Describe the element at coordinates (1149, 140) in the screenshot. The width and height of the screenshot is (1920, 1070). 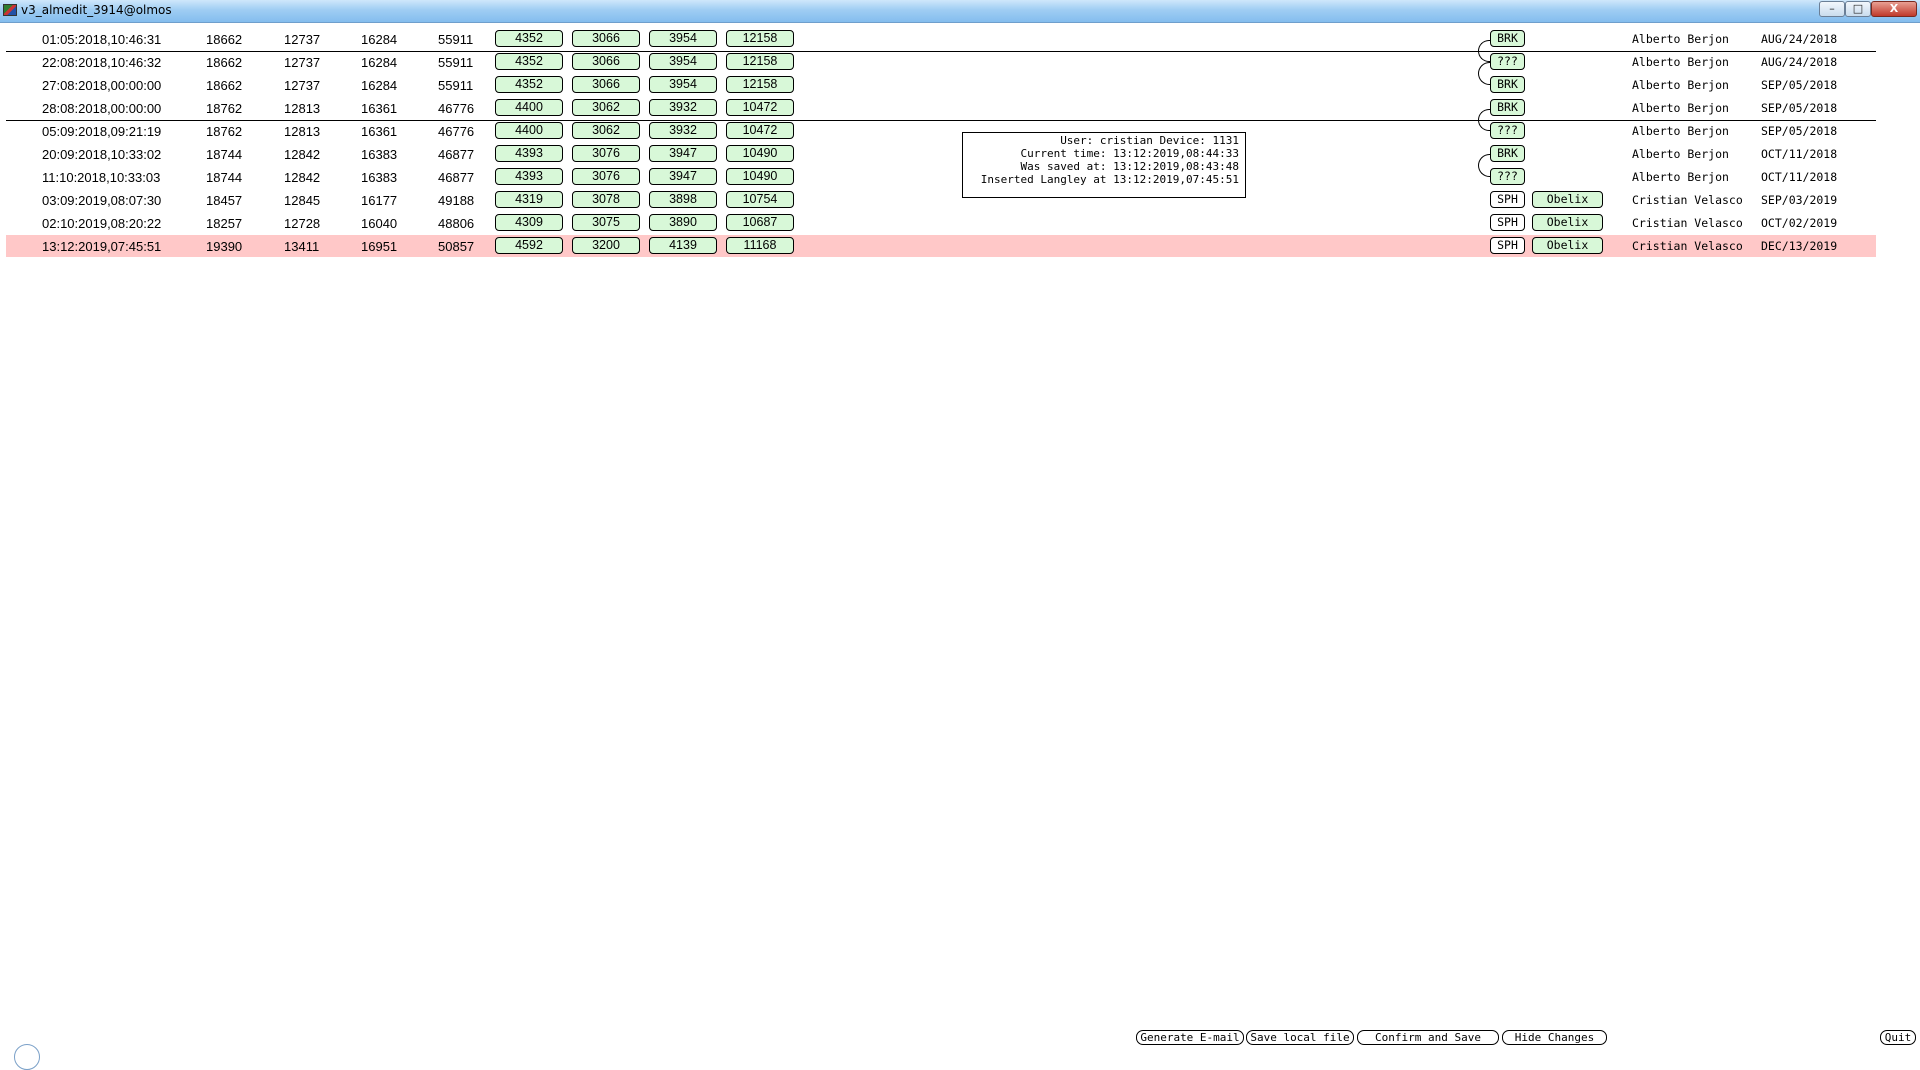
I see `info-user-line: User: cristian Device: 1131` at that location.